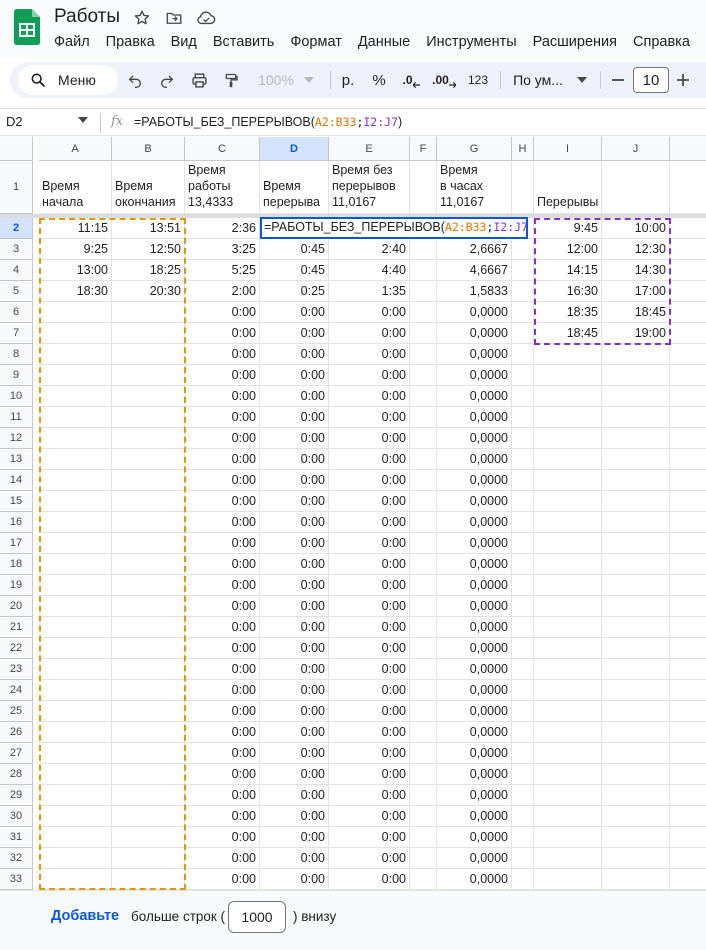  What do you see at coordinates (474, 270) in the screenshot?
I see `cell-g: 4,6667` at bounding box center [474, 270].